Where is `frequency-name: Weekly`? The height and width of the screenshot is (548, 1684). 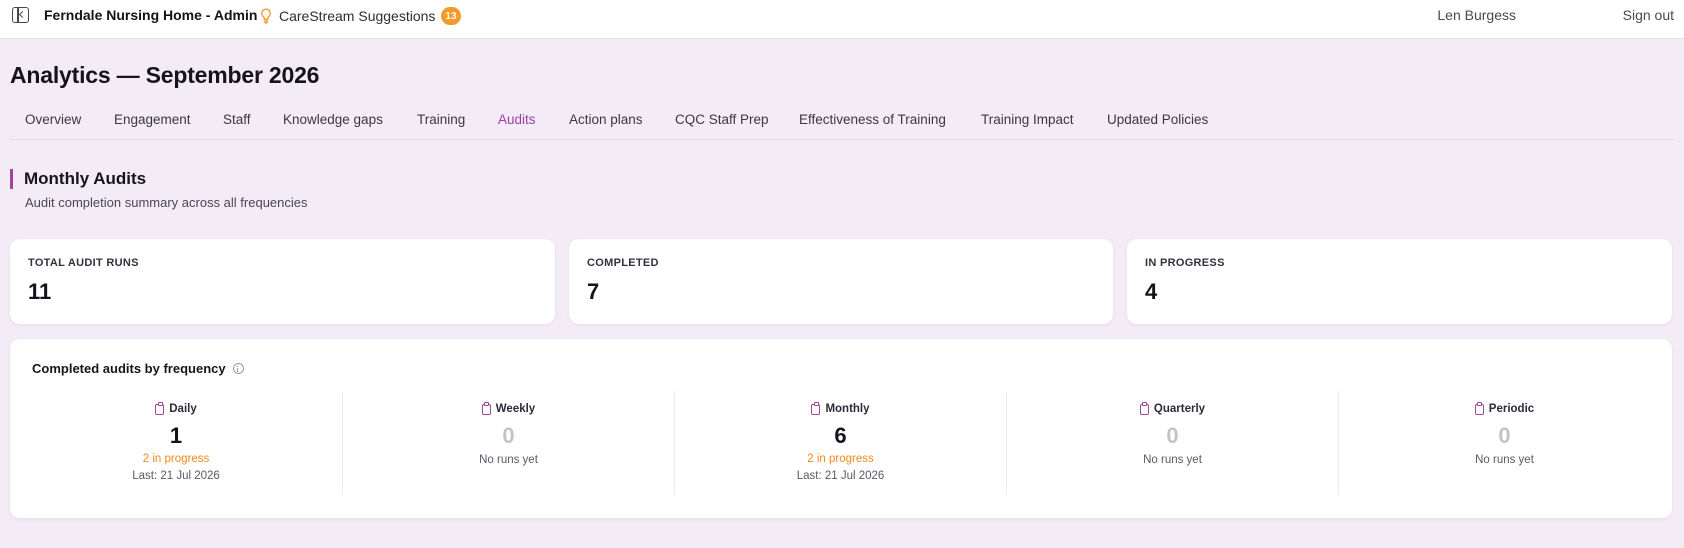 frequency-name: Weekly is located at coordinates (515, 409).